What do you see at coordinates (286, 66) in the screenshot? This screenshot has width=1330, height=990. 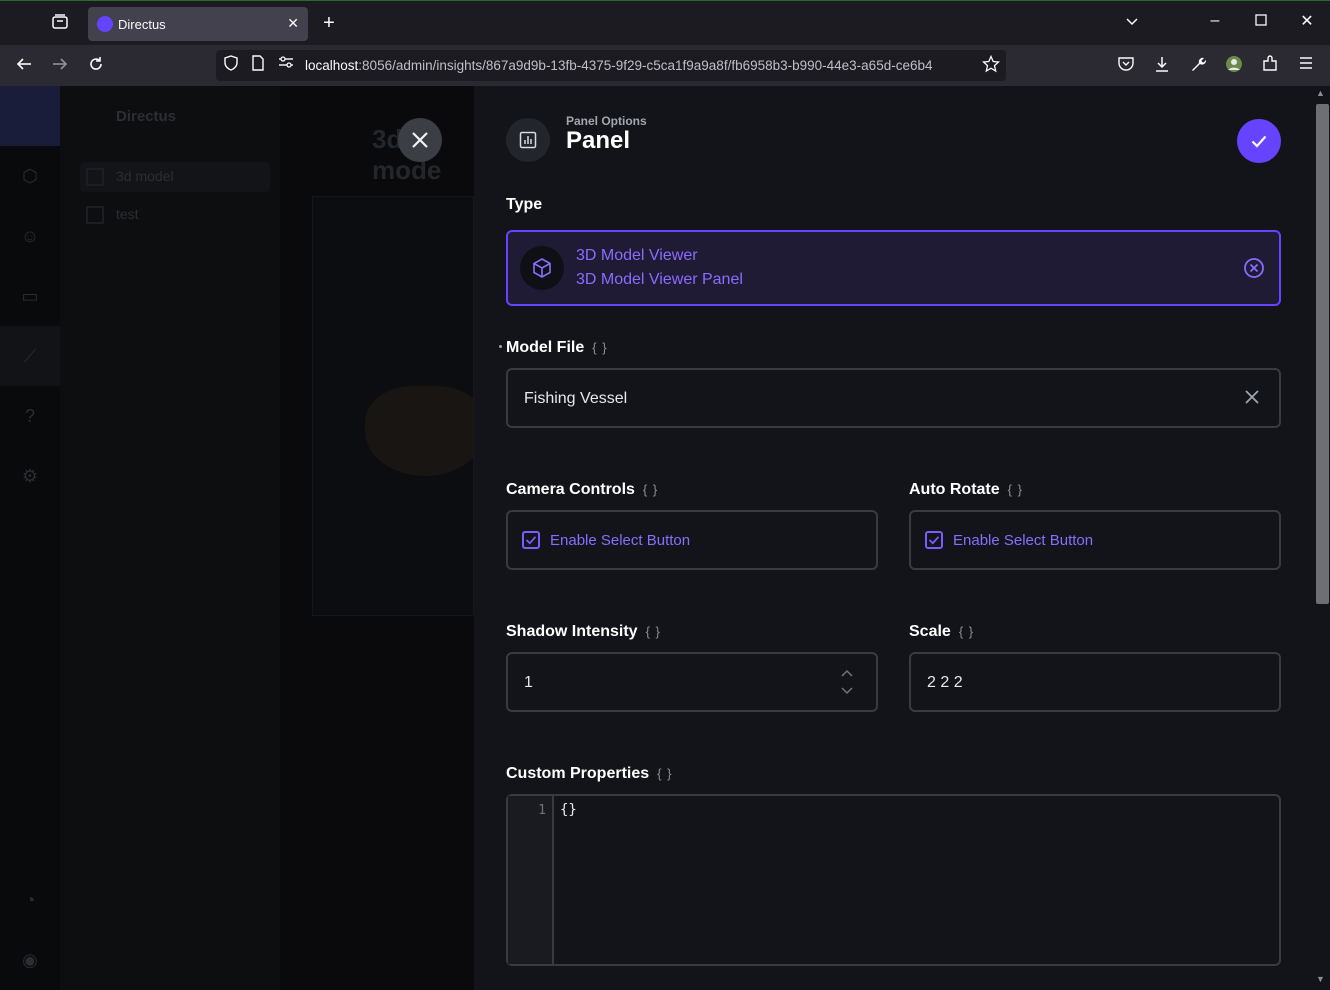 I see `permissions-icon` at bounding box center [286, 66].